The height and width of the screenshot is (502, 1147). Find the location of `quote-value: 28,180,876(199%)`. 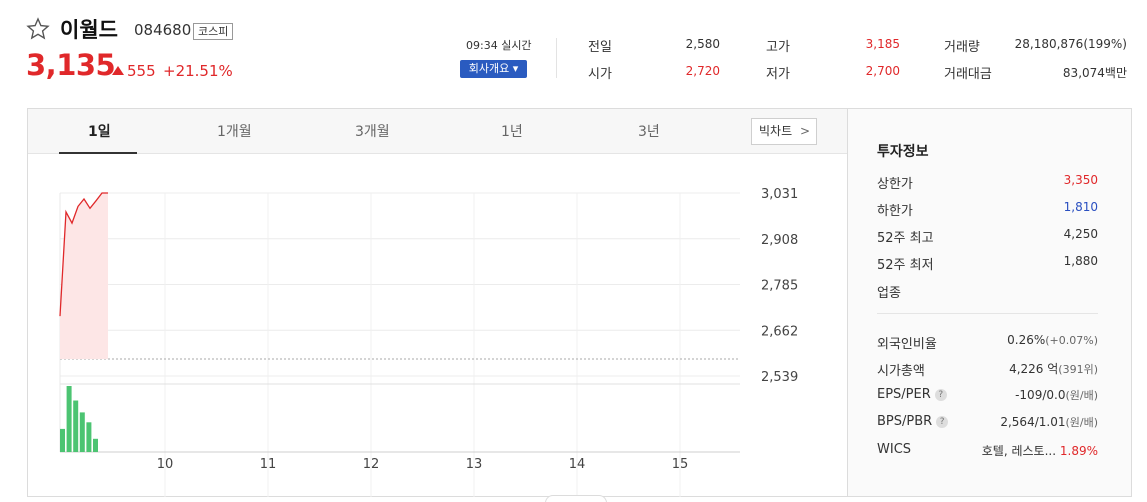

quote-value: 28,180,876(199%) is located at coordinates (1070, 44).